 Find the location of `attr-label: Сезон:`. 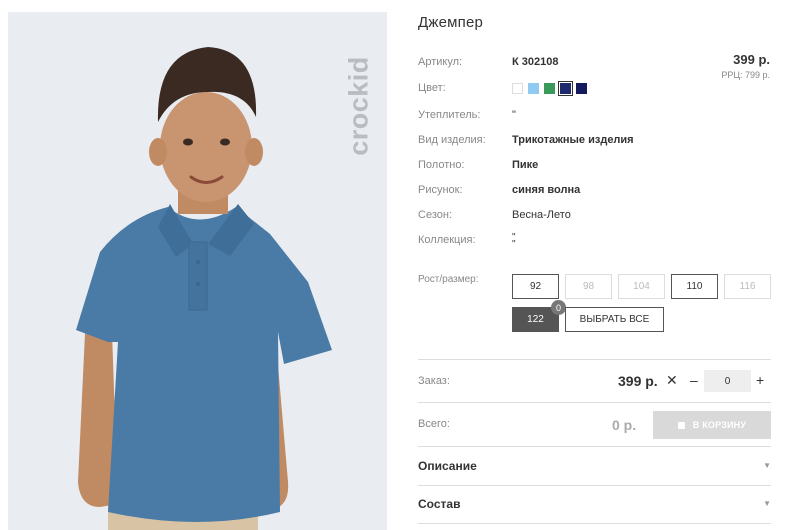

attr-label: Сезон: is located at coordinates (435, 215).